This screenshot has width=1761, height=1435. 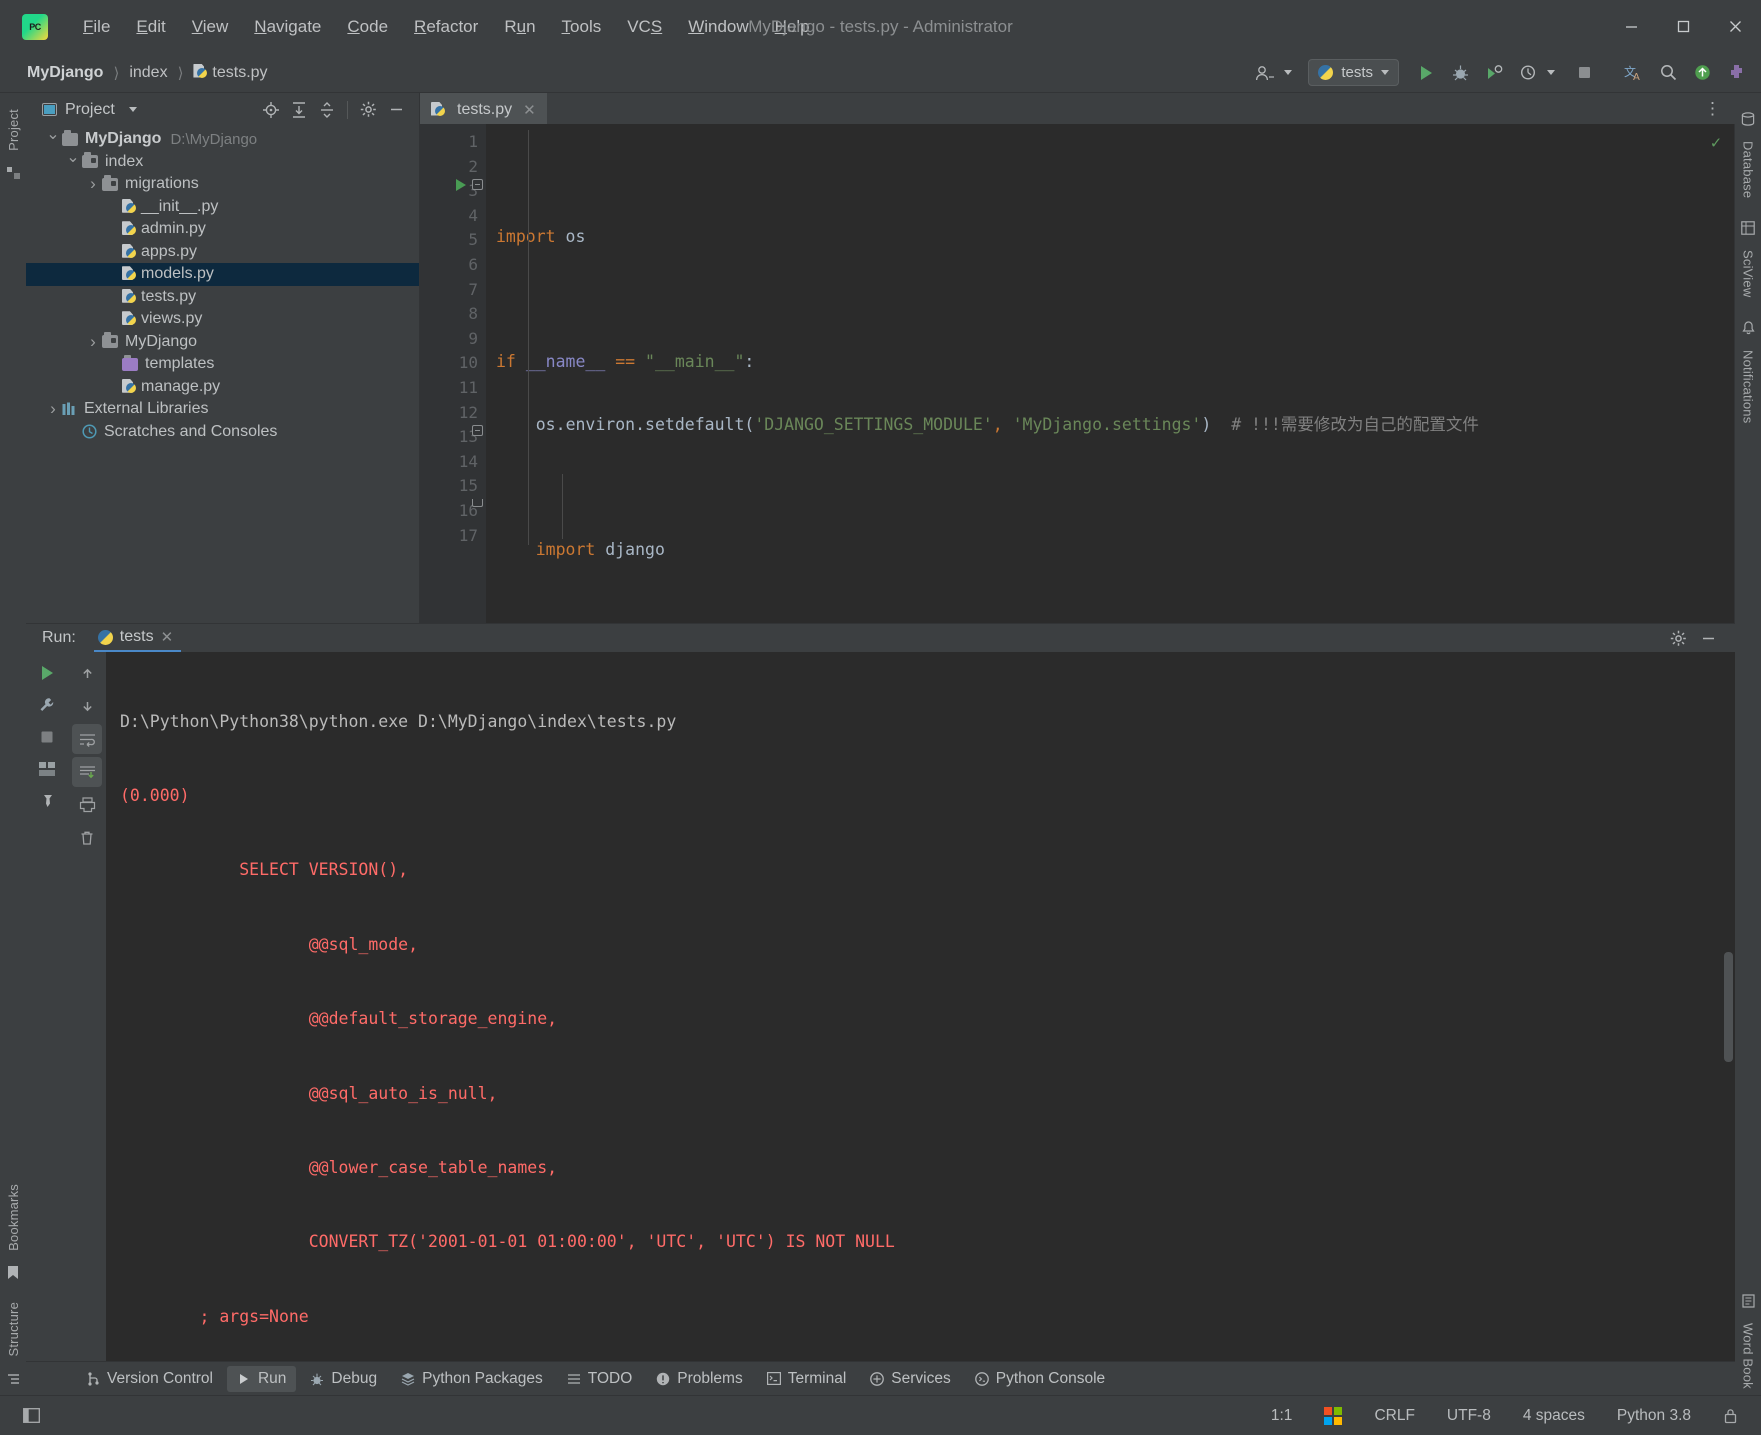 What do you see at coordinates (210, 27) in the screenshot?
I see `menu-view: View` at bounding box center [210, 27].